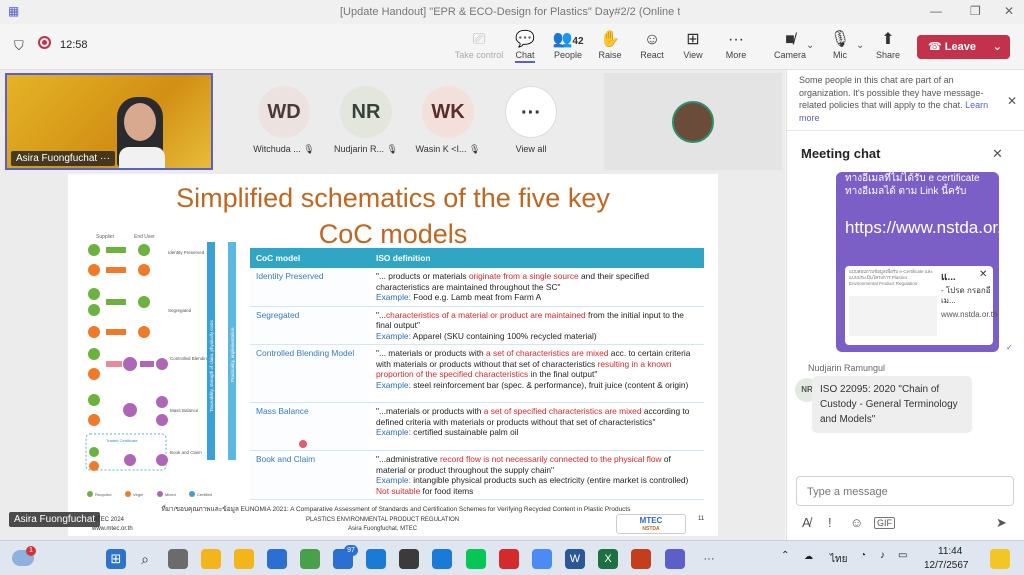 This screenshot has width=1024, height=575. I want to click on priority-icon: !, so click(830, 522).